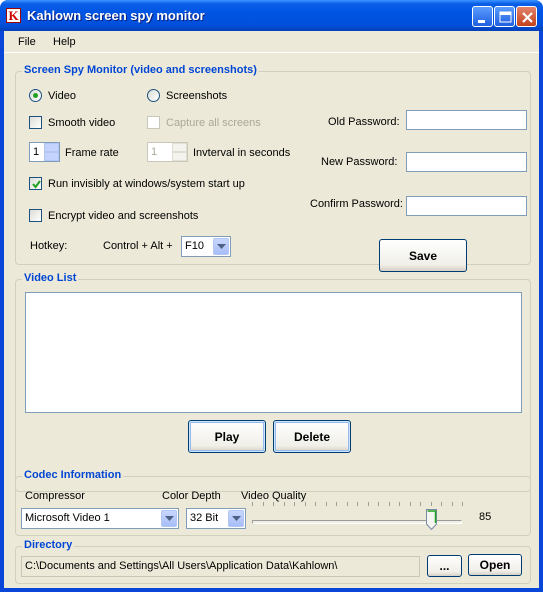  I want to click on capture-all-checkbox, so click(153, 122).